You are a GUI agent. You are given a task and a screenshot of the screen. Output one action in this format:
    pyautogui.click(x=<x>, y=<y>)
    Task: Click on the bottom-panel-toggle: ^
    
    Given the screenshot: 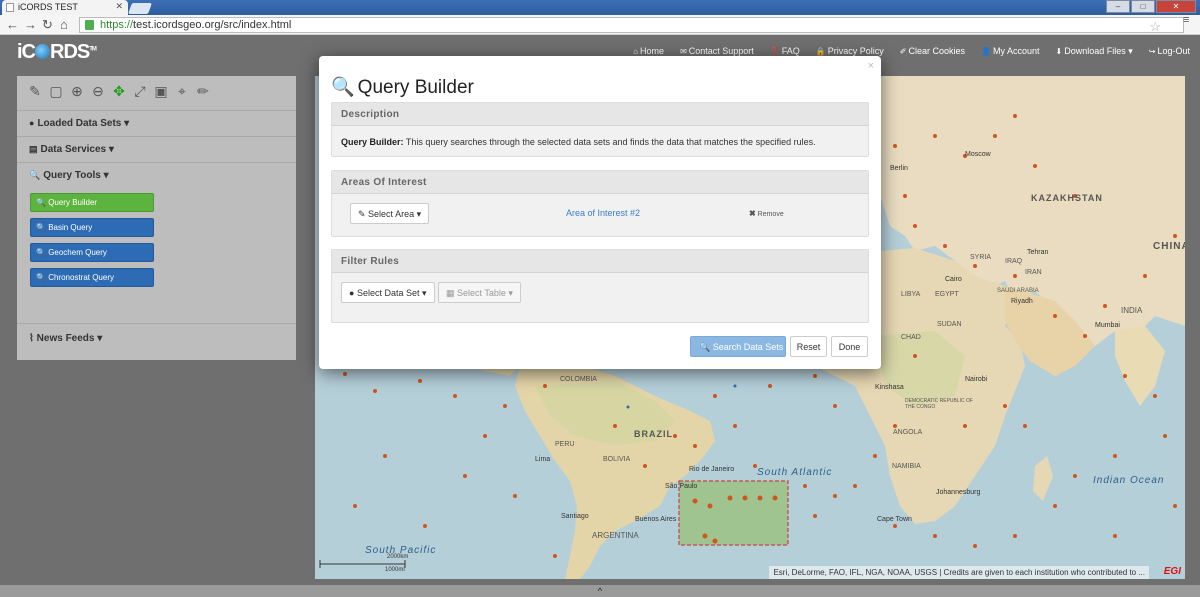 What is the action you would take?
    pyautogui.click(x=600, y=591)
    